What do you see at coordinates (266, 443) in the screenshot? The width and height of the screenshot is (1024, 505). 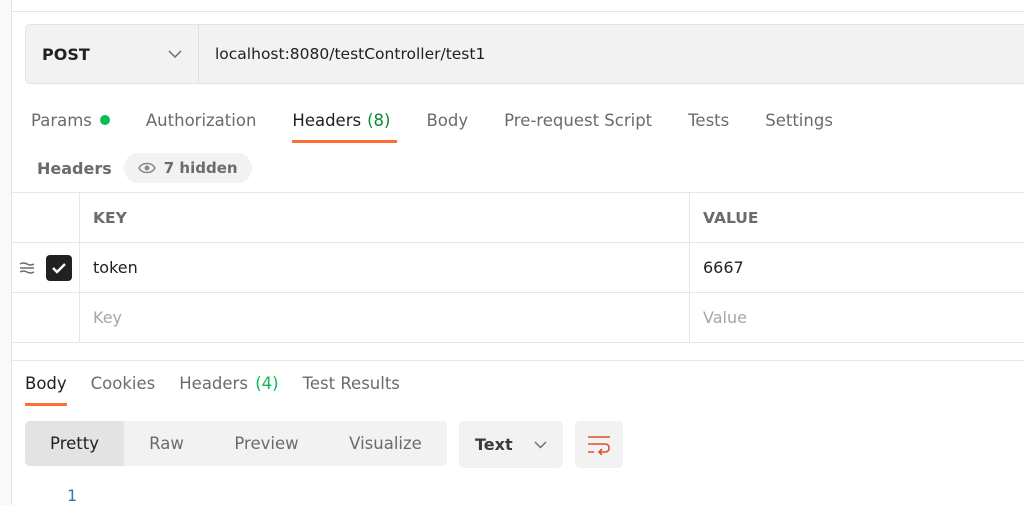 I see `view-preview: Preview` at bounding box center [266, 443].